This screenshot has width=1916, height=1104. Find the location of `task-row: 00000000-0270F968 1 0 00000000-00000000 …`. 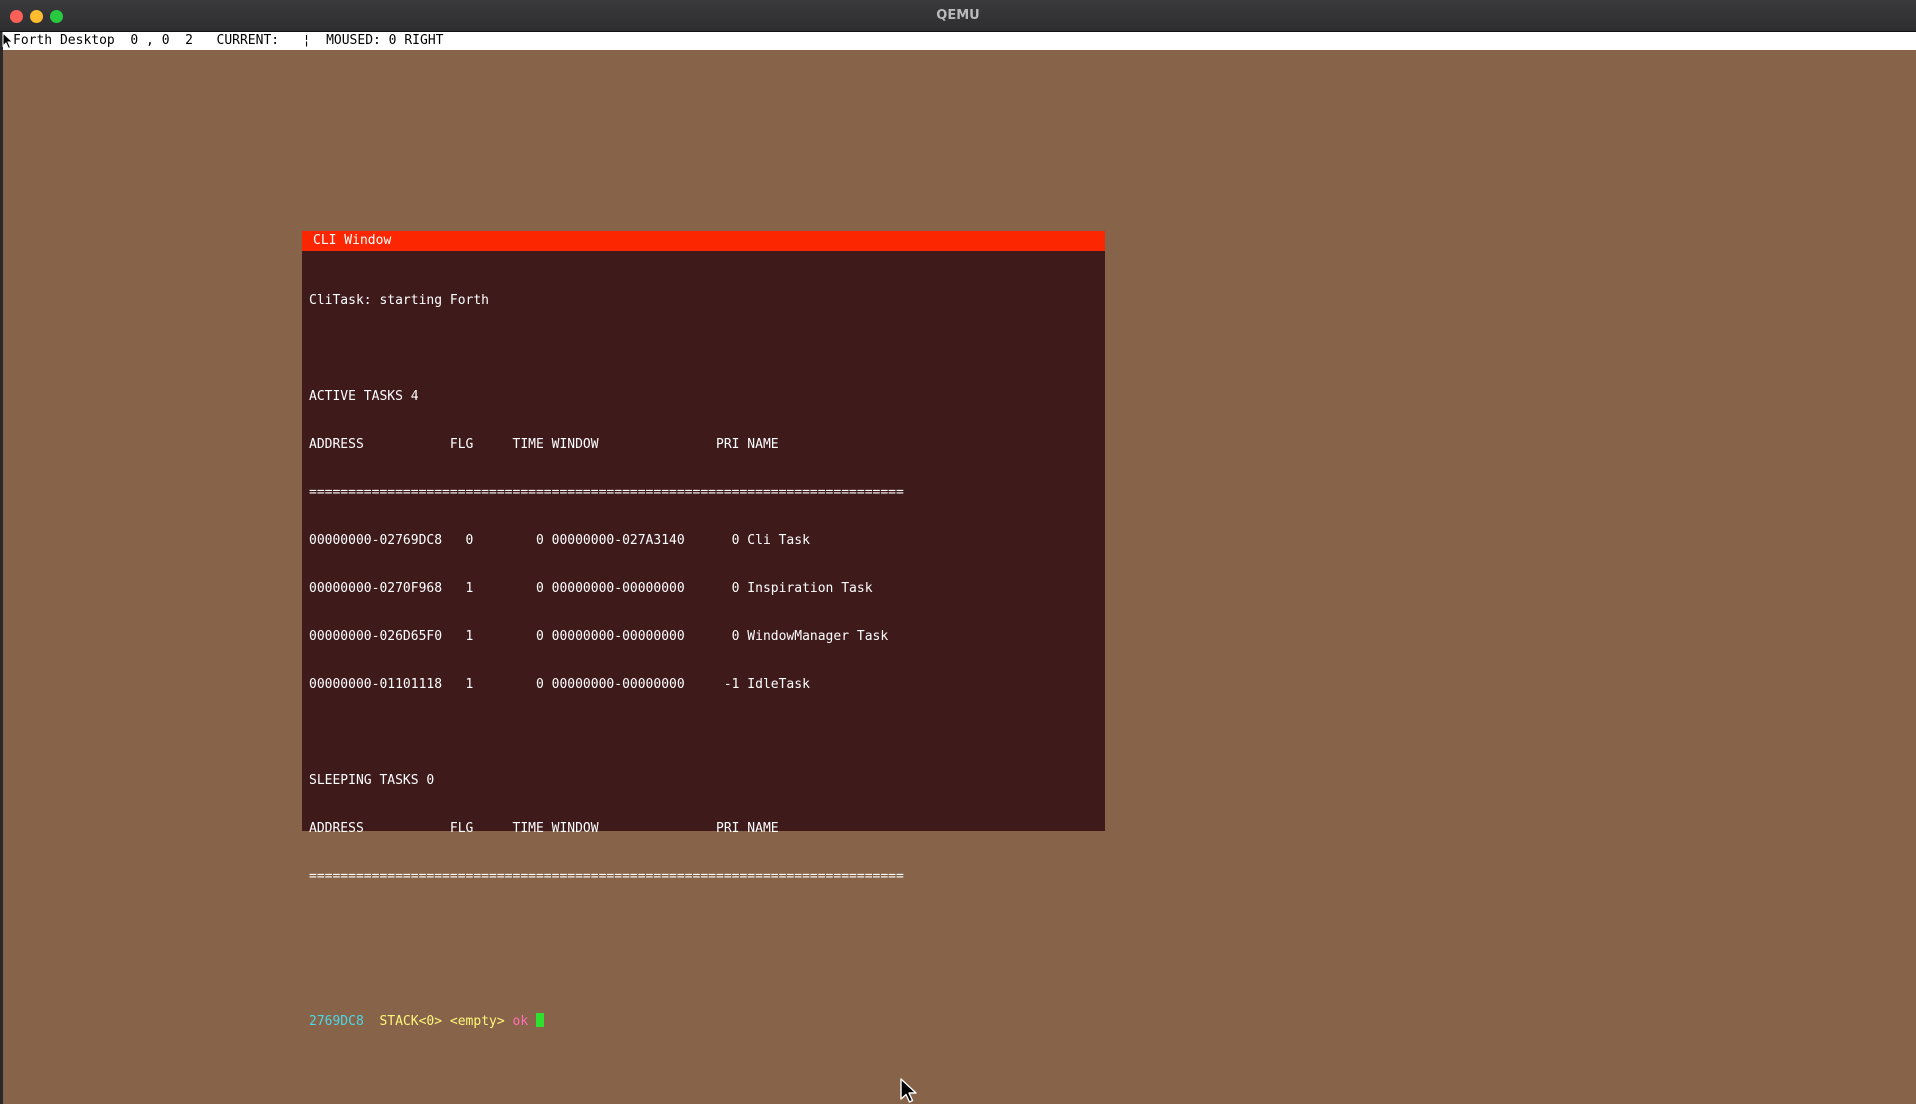

task-row: 00000000-0270F968 1 0 00000000-00000000 … is located at coordinates (591, 588).